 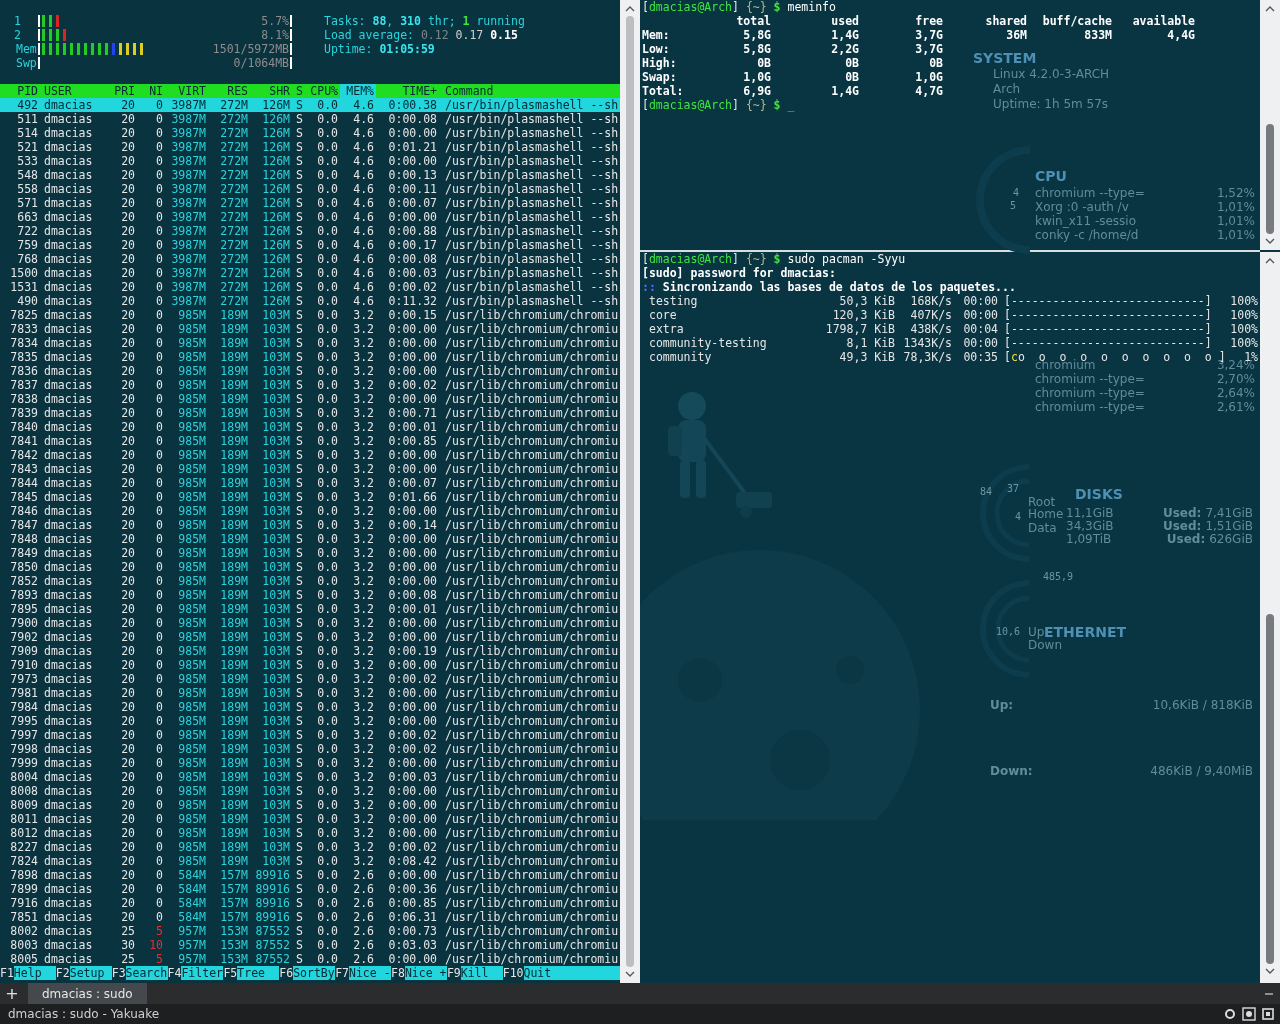 What do you see at coordinates (258, 973) in the screenshot?
I see `function-key-button: Tree` at bounding box center [258, 973].